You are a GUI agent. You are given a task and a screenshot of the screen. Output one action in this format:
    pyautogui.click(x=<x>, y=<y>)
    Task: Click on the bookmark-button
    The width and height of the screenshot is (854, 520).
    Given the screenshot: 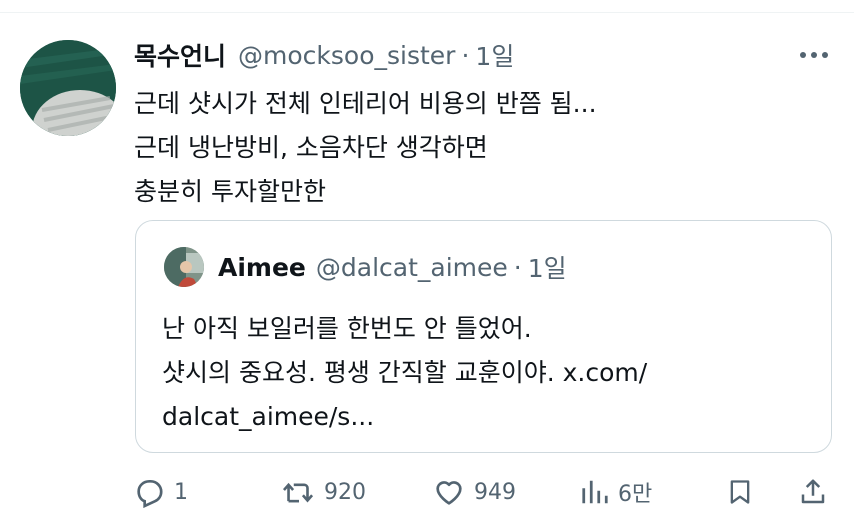 What is the action you would take?
    pyautogui.click(x=740, y=492)
    